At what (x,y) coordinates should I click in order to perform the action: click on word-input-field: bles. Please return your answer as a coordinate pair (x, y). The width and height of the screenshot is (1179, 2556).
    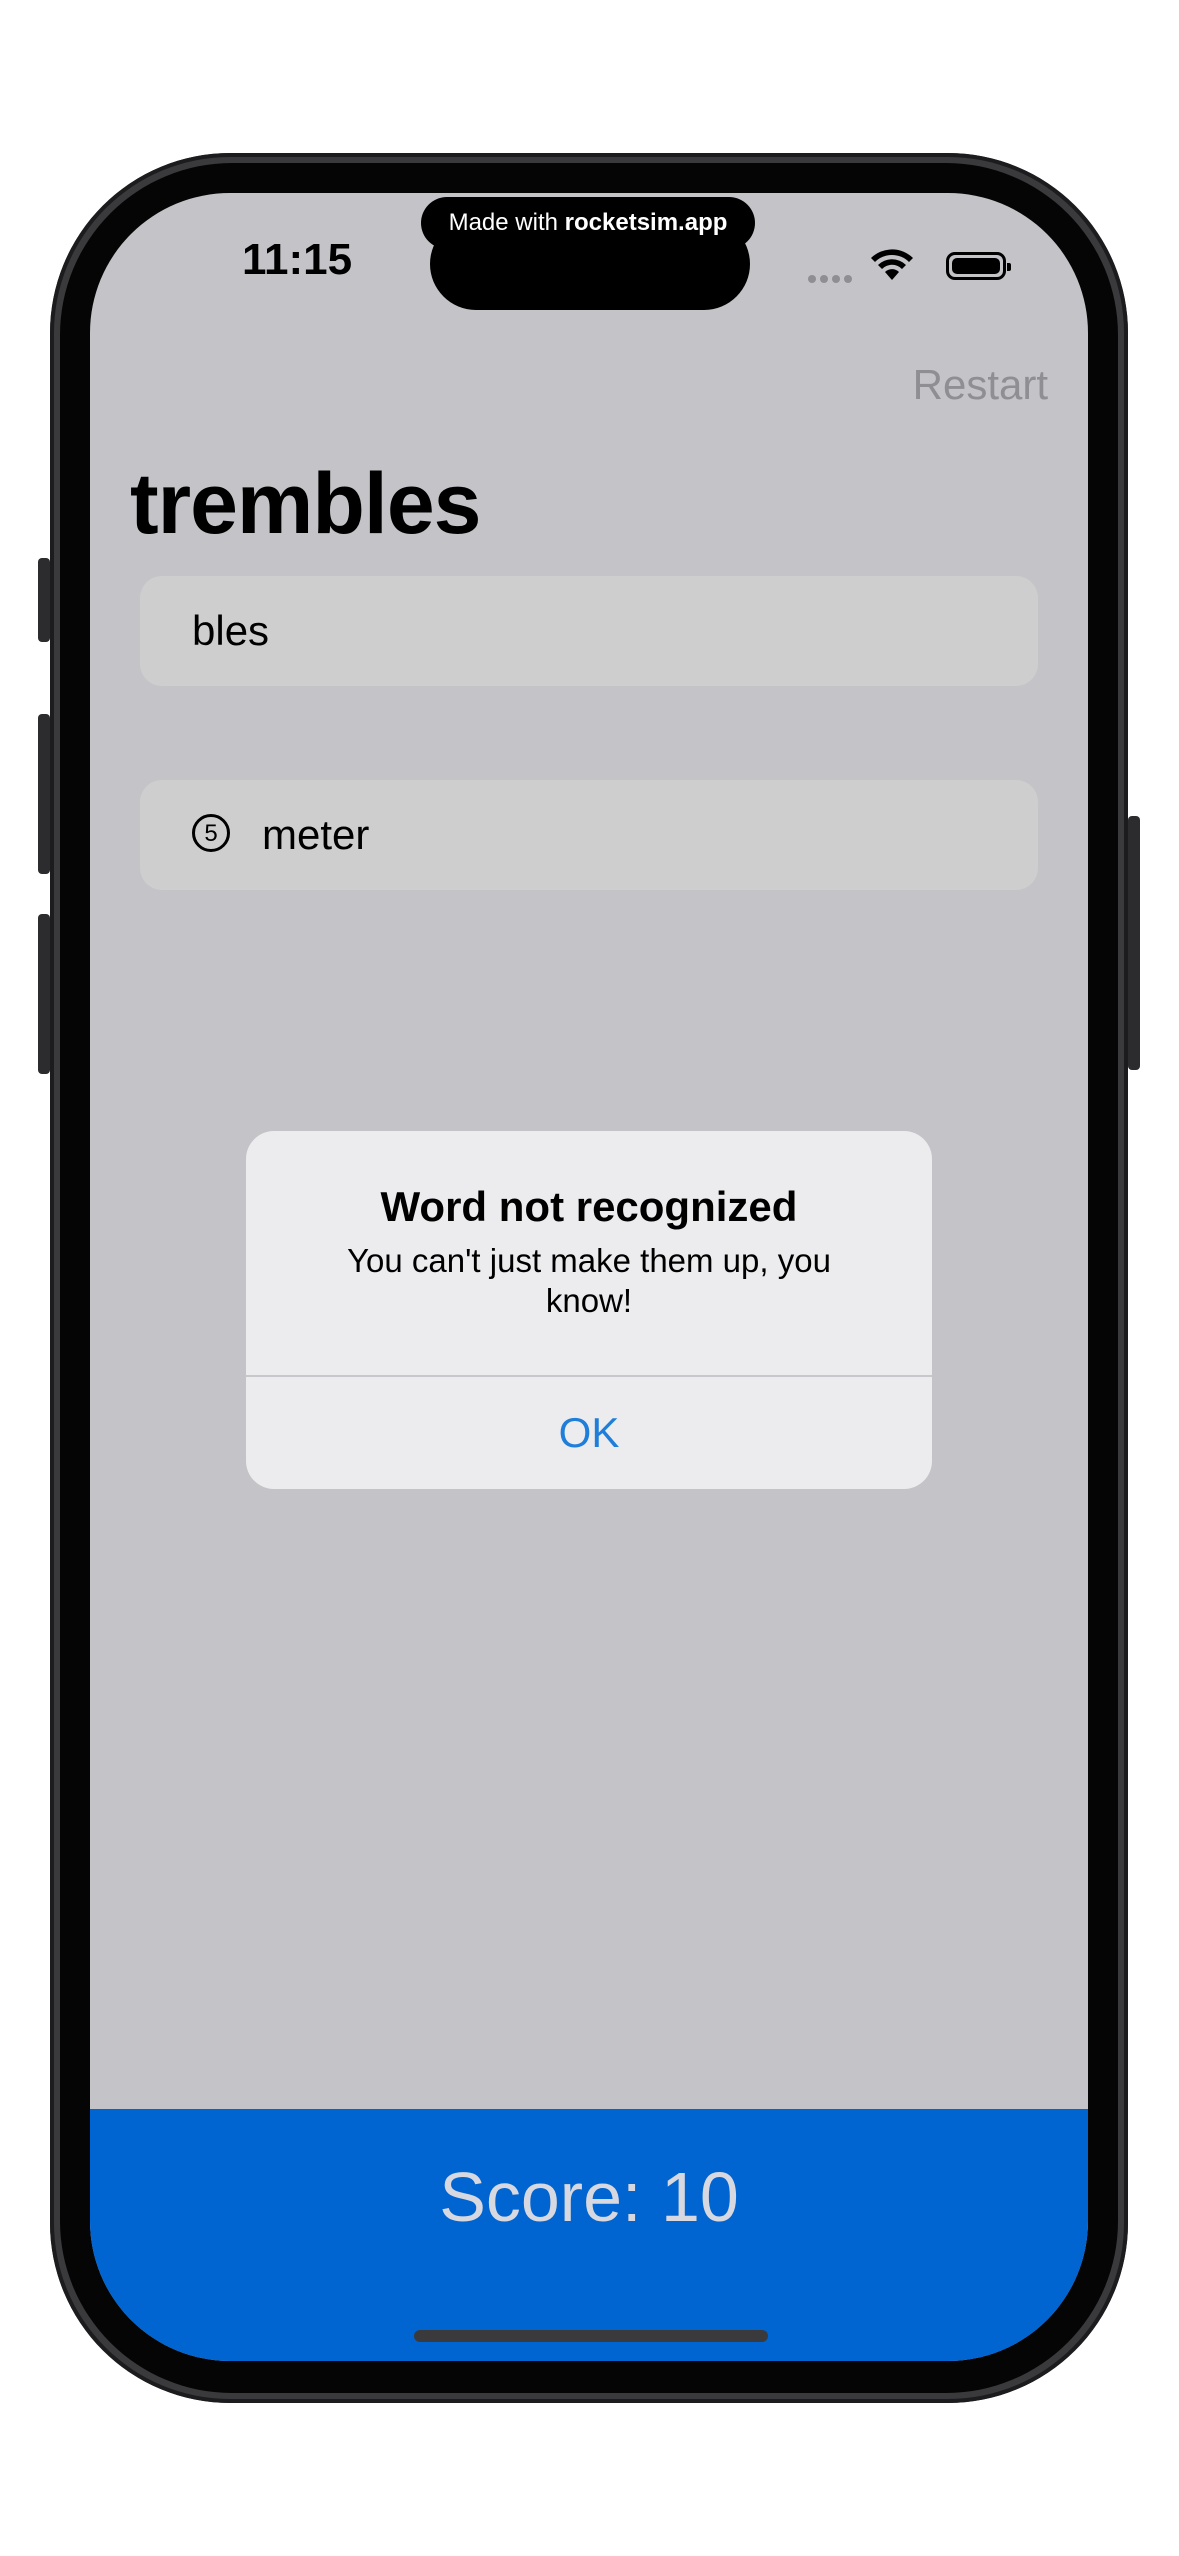
    Looking at the image, I should click on (589, 631).